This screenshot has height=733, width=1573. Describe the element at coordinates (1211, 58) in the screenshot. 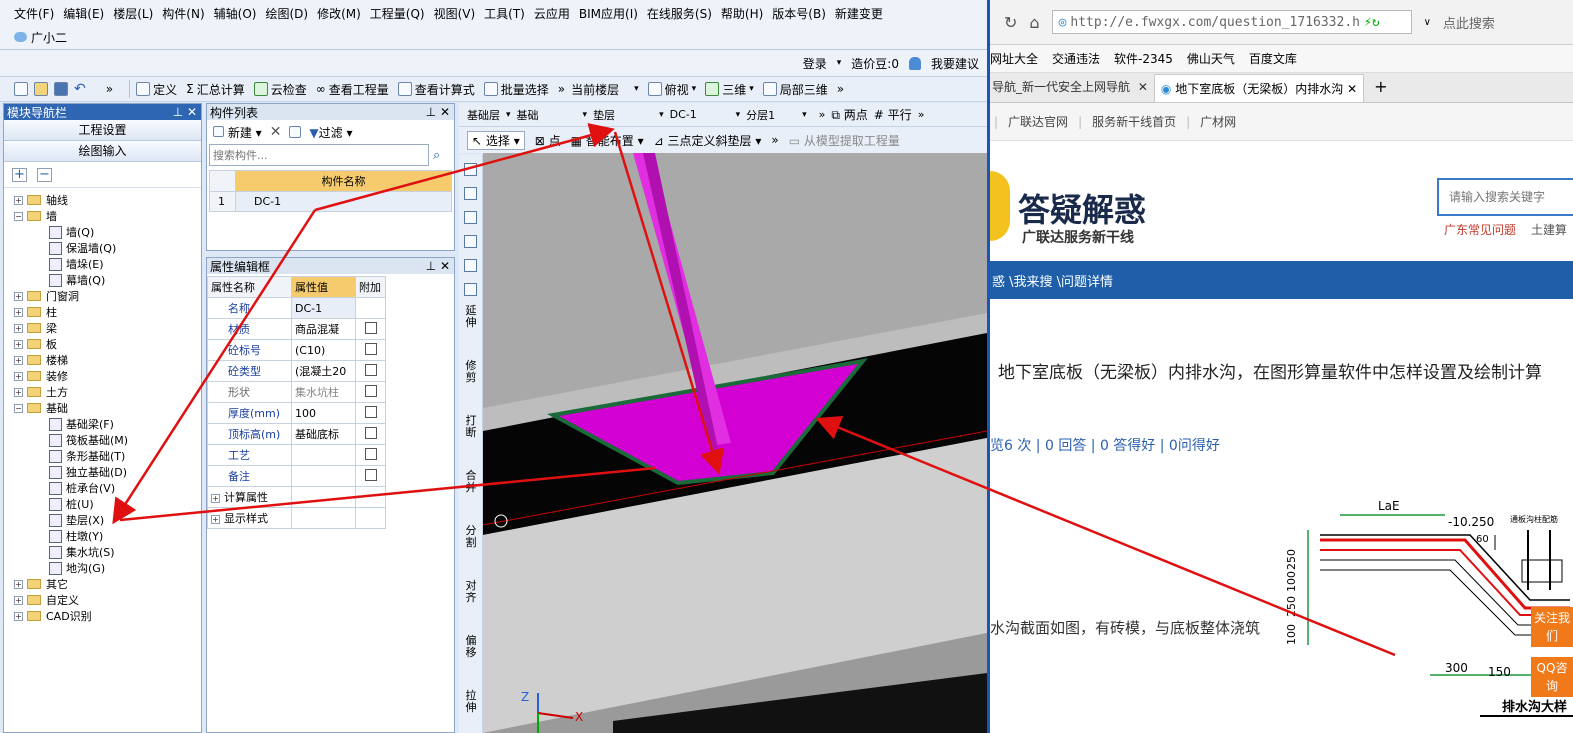

I see `bookmark-item: 佛山天气` at that location.